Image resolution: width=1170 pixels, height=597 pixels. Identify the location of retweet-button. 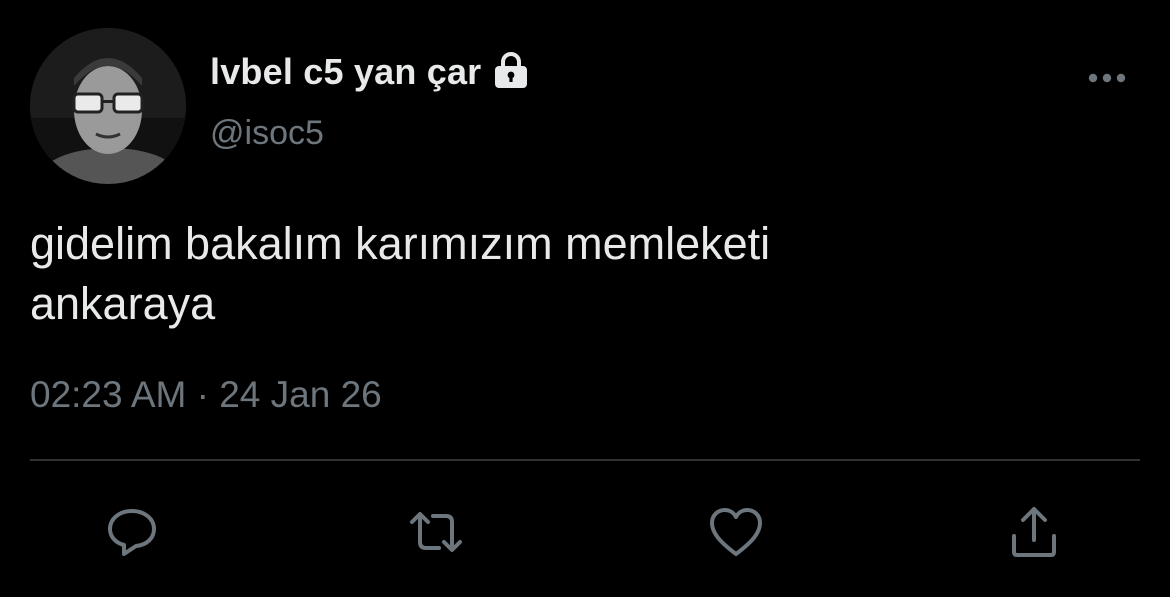
(436, 532).